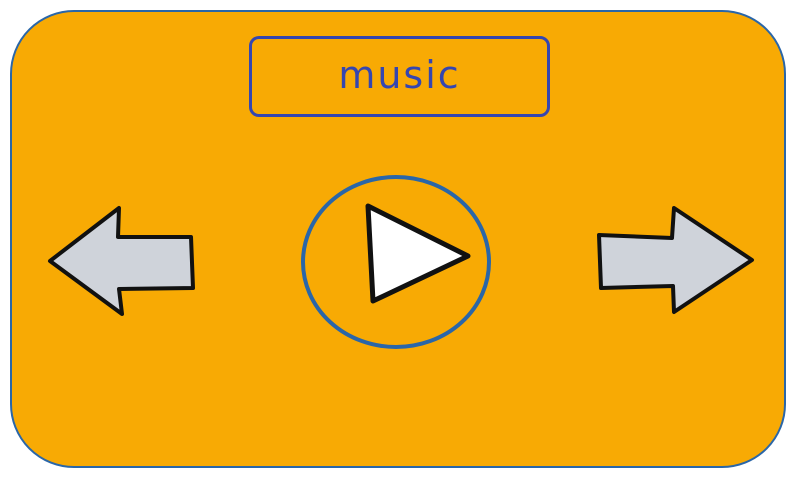 The image size is (800, 480). I want to click on previous-button, so click(121, 261).